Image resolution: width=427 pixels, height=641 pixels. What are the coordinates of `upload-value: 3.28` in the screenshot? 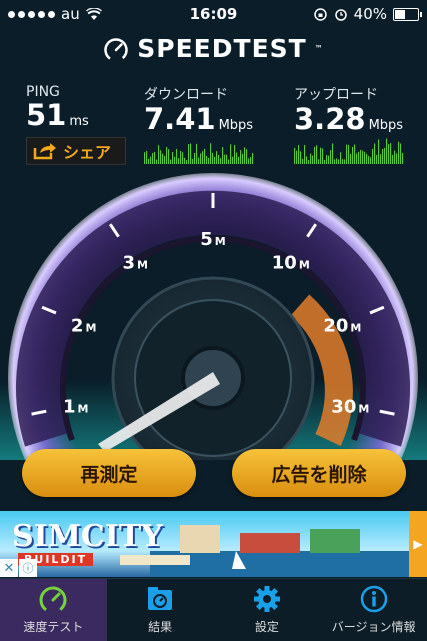 It's located at (330, 119).